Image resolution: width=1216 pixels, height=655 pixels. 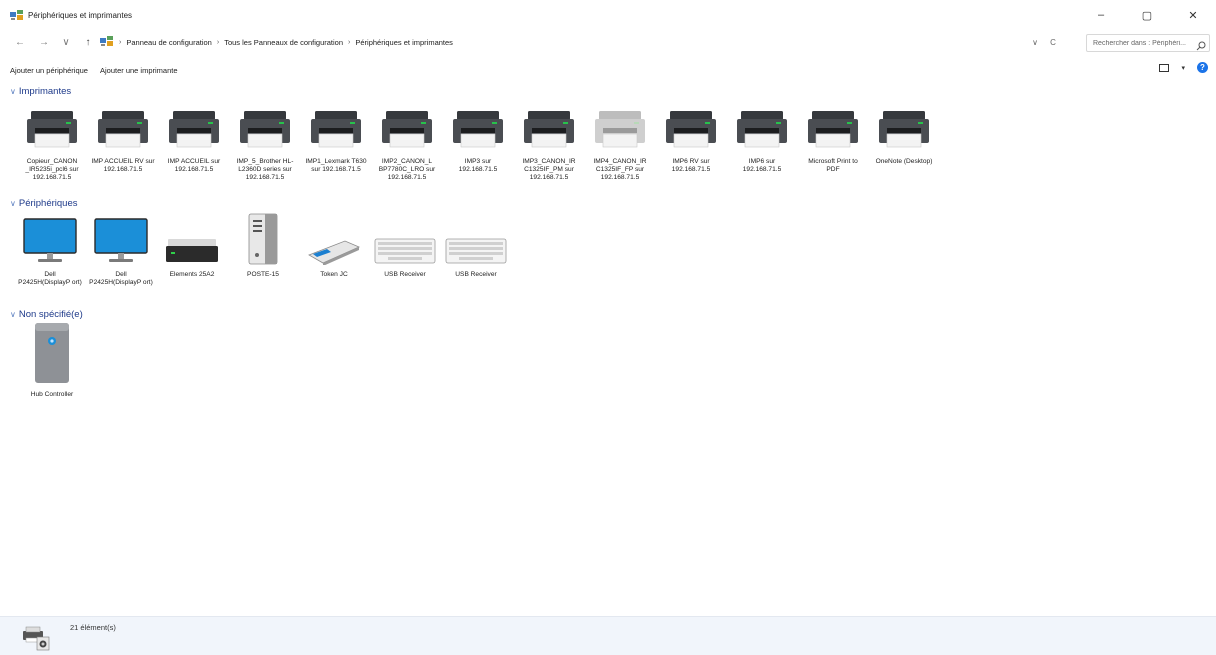 I want to click on chevron-down-icon: ▾, so click(x=1183, y=68).